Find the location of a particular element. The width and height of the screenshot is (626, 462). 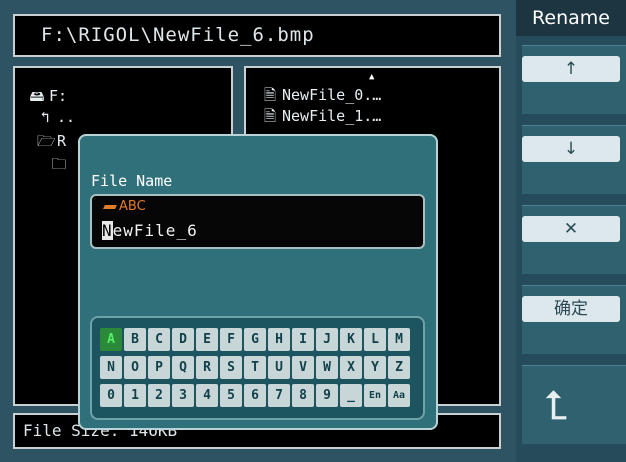

confirm-button: 确定 is located at coordinates (574, 319).